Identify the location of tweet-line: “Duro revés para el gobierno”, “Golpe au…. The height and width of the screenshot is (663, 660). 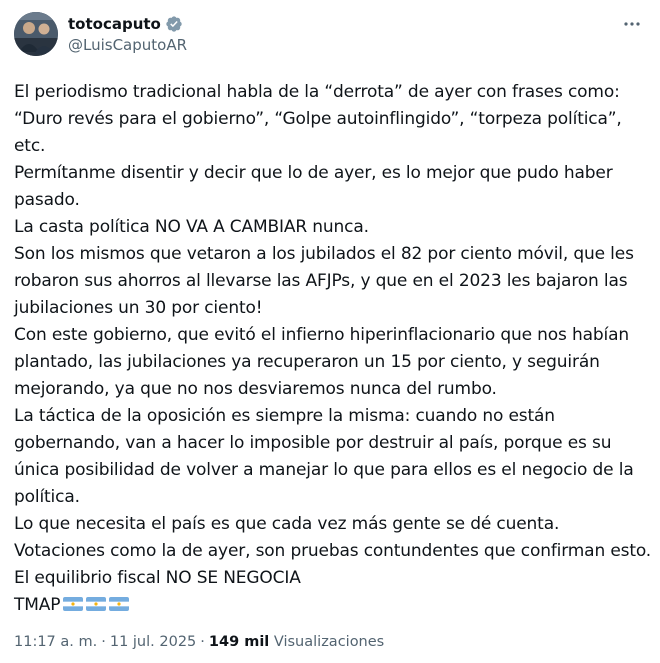
(318, 119).